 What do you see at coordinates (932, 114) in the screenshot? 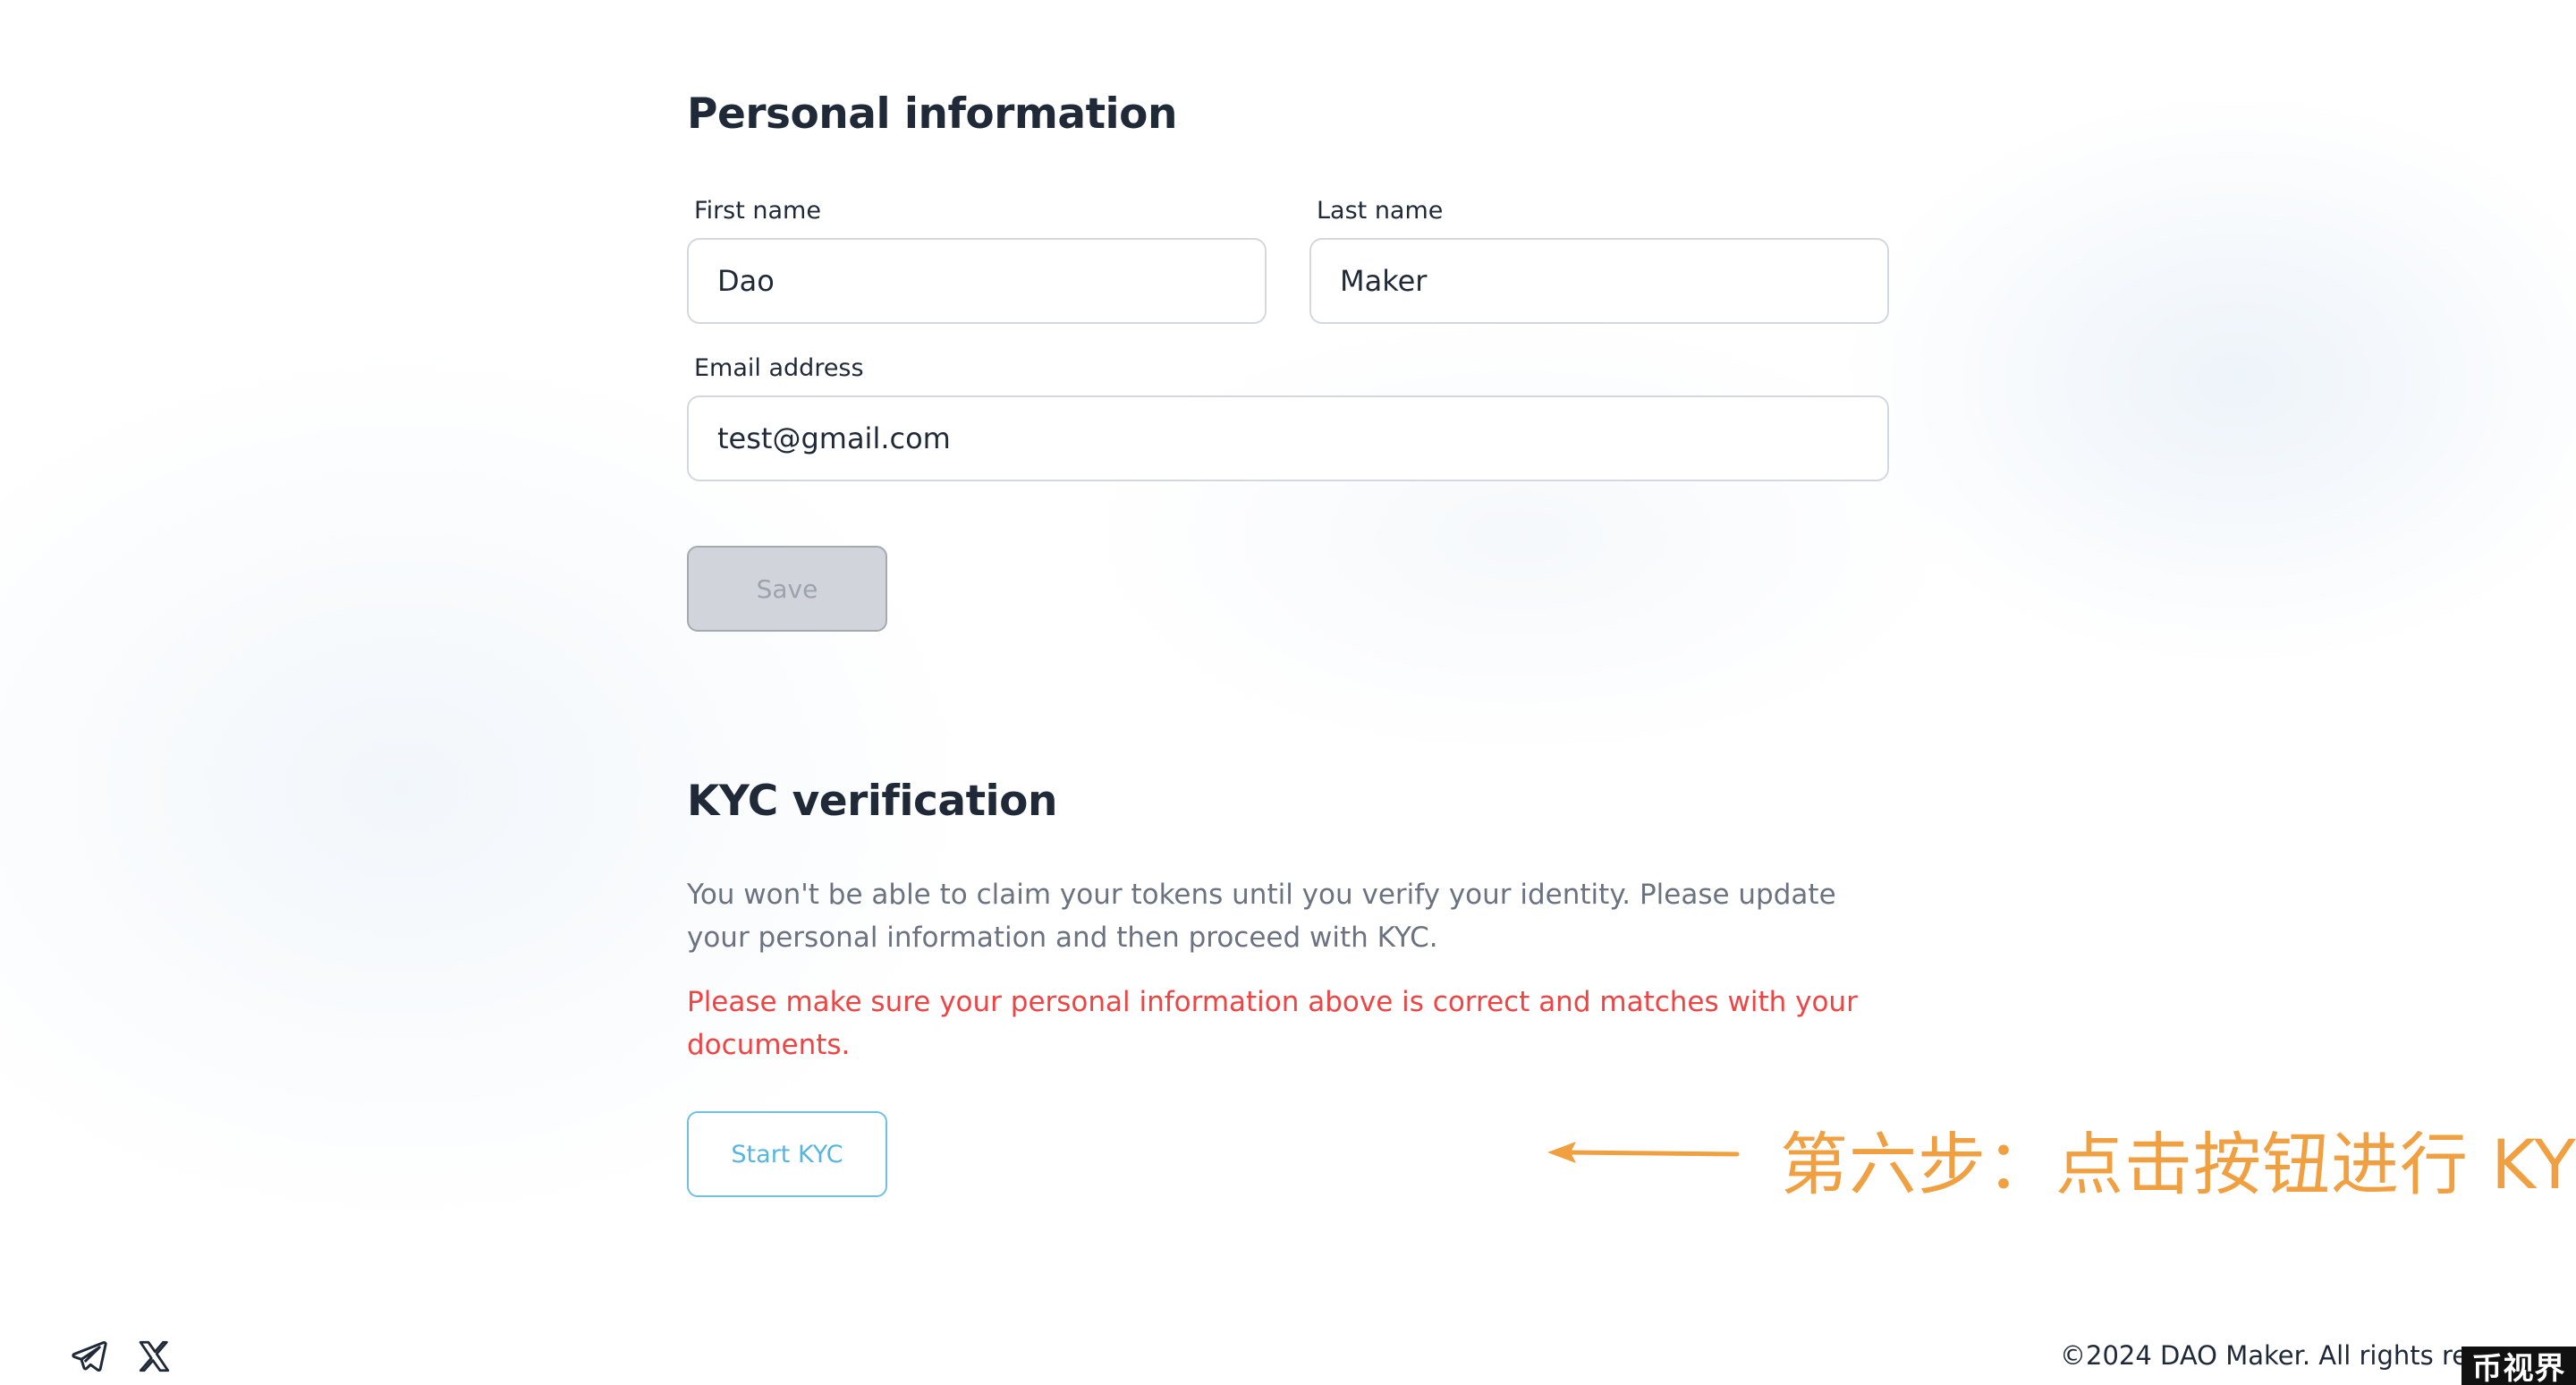
I see `personal-info-title: Personal information` at bounding box center [932, 114].